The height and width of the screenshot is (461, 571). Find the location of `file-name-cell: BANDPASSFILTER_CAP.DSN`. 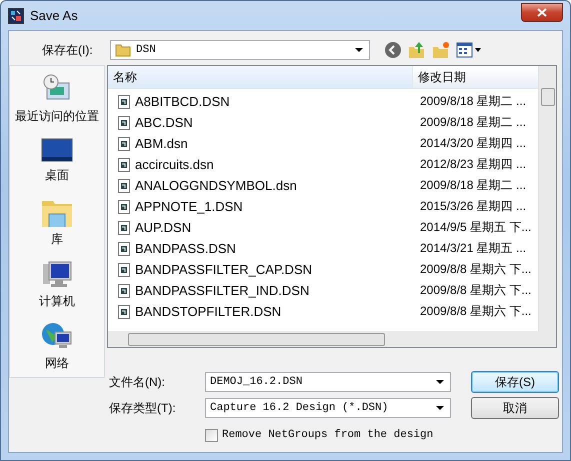

file-name-cell: BANDPASSFILTER_CAP.DSN is located at coordinates (260, 269).